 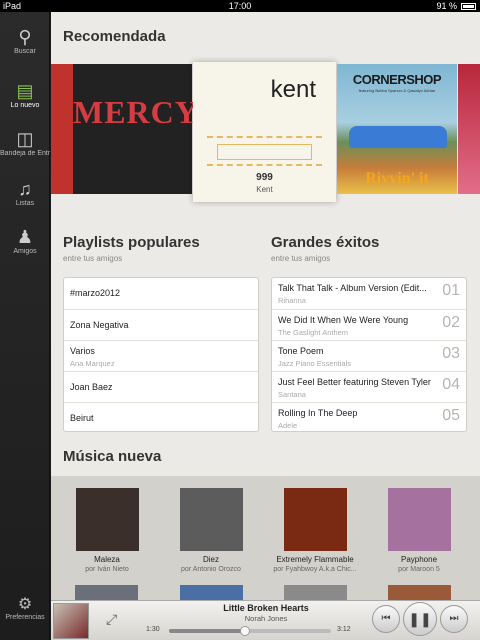 I want to click on album-title: Maleza, so click(x=107, y=559).